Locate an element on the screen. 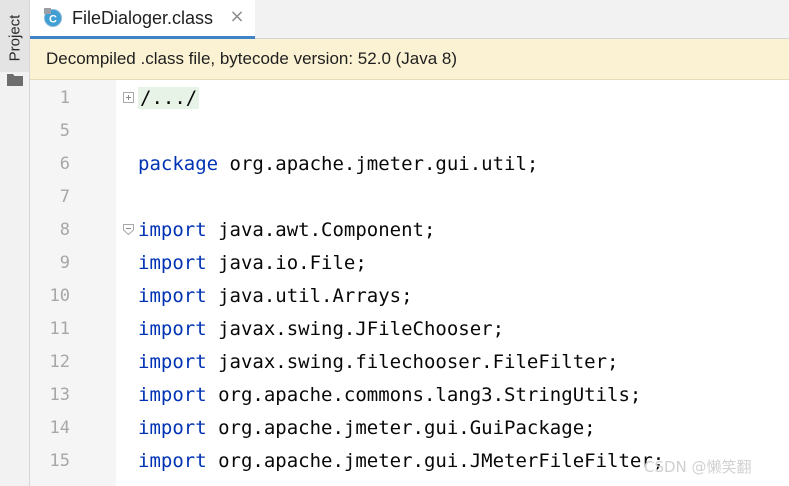  keyword: package is located at coordinates (178, 164).